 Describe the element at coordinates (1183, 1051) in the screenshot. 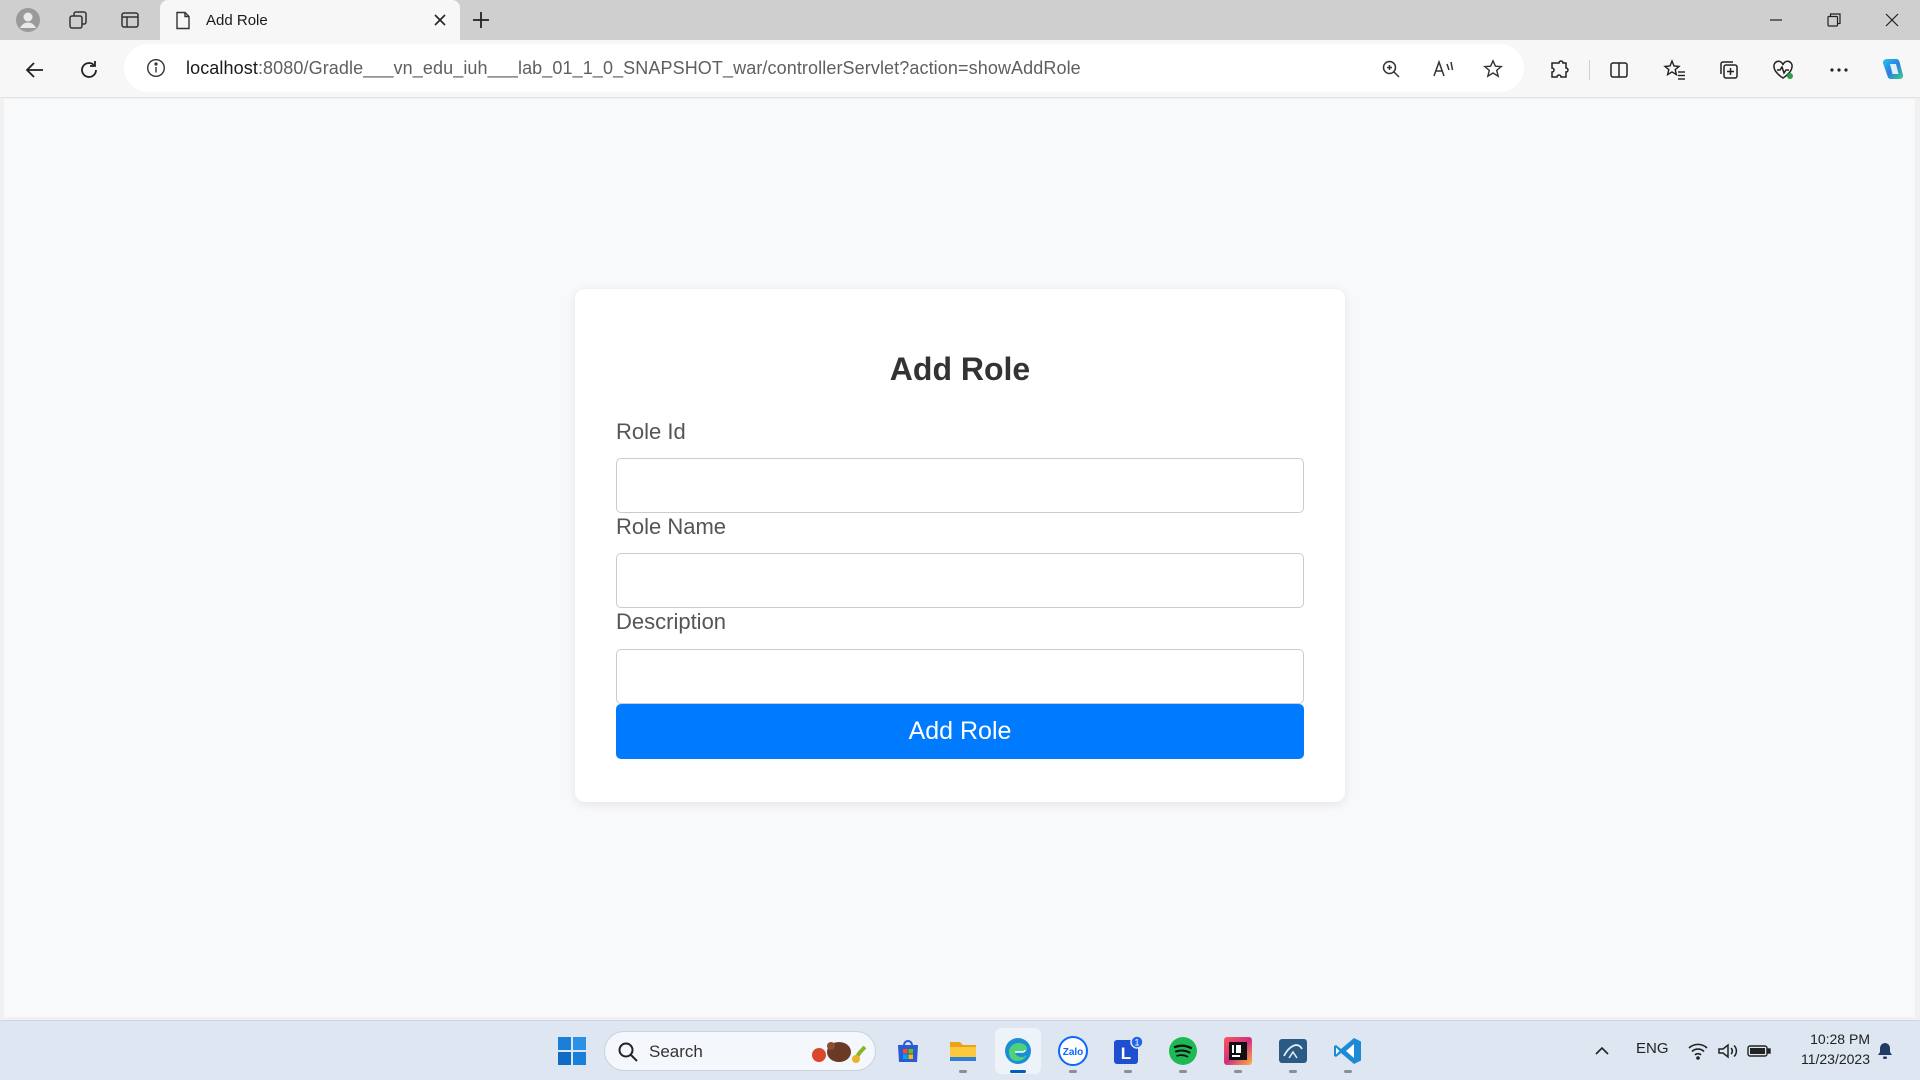

I see `spotify-icon` at that location.